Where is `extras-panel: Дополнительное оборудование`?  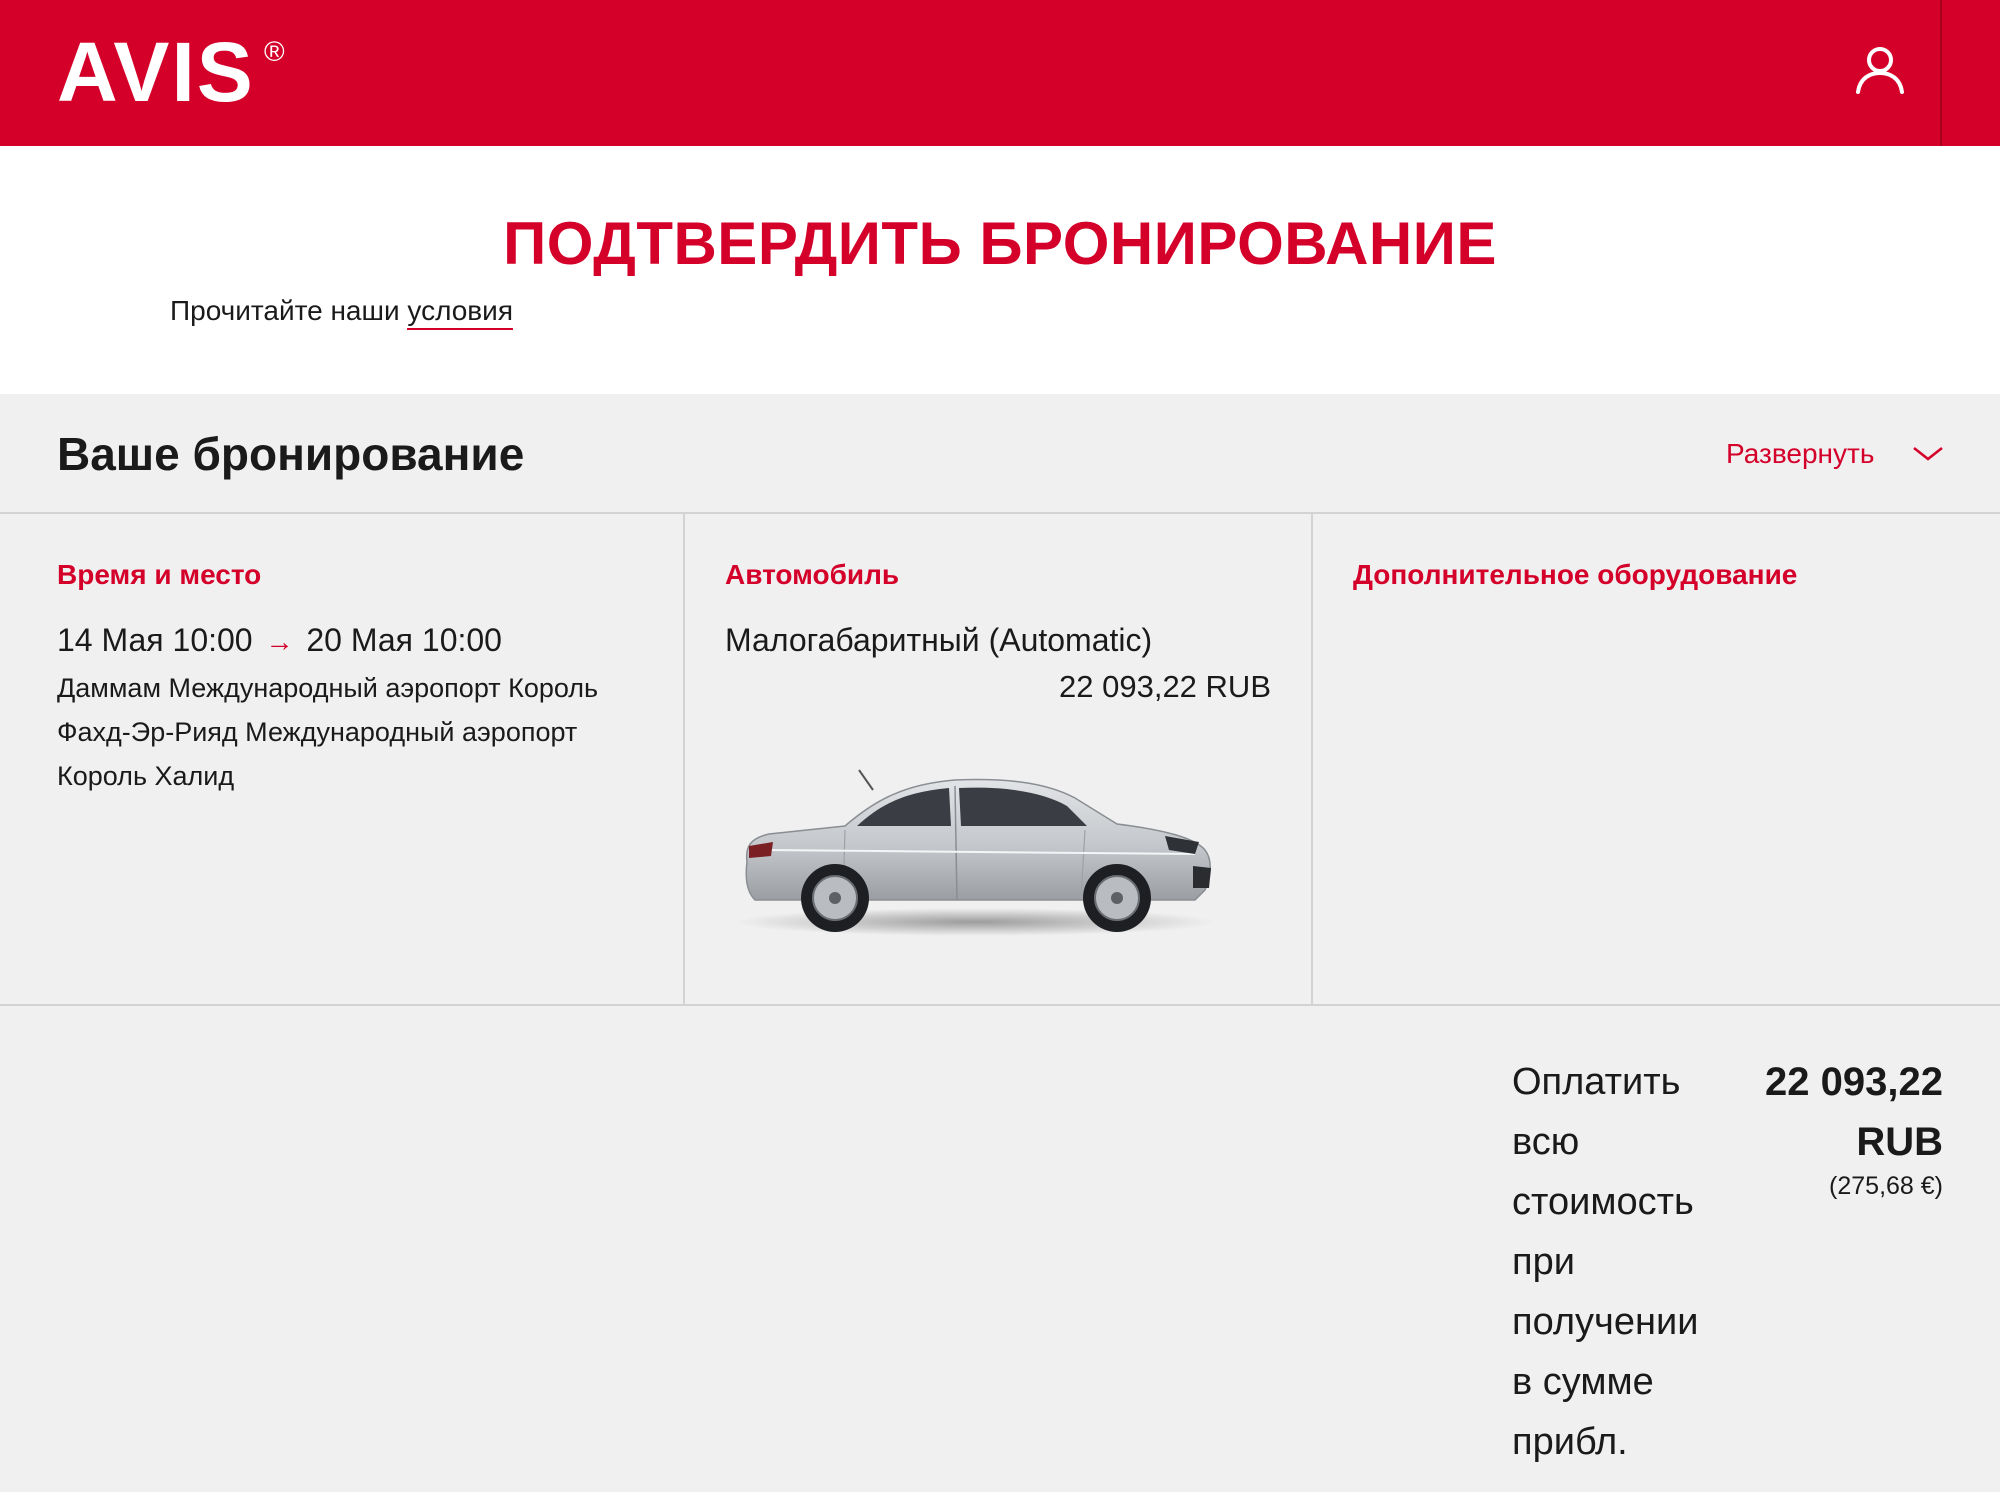 extras-panel: Дополнительное оборудование is located at coordinates (1656, 759).